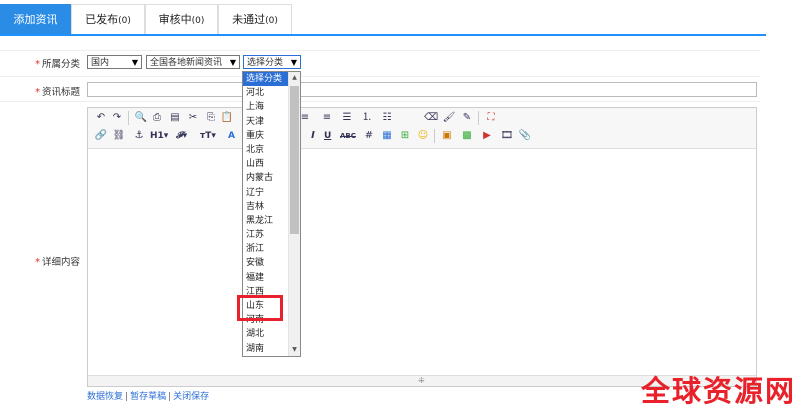 The height and width of the screenshot is (410, 800). What do you see at coordinates (369, 136) in the screenshot?
I see `special-char-icon: #` at bounding box center [369, 136].